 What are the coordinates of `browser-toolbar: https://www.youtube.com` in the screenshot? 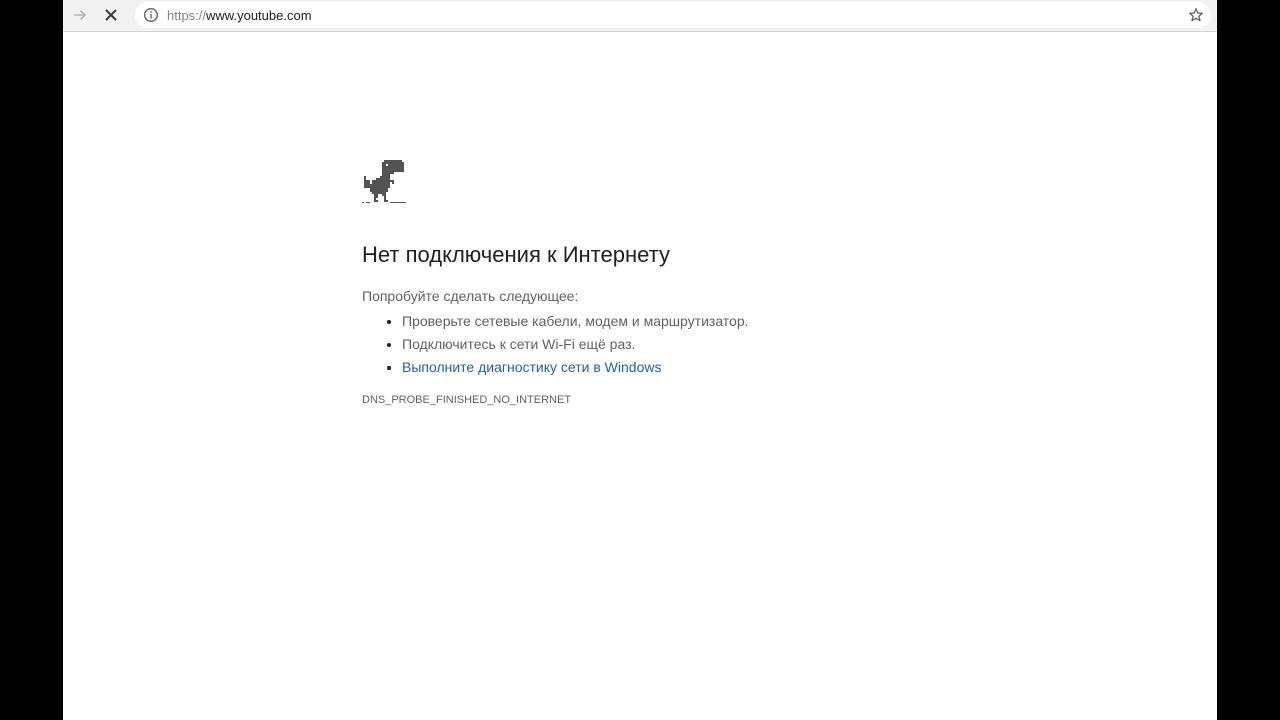 It's located at (640, 16).